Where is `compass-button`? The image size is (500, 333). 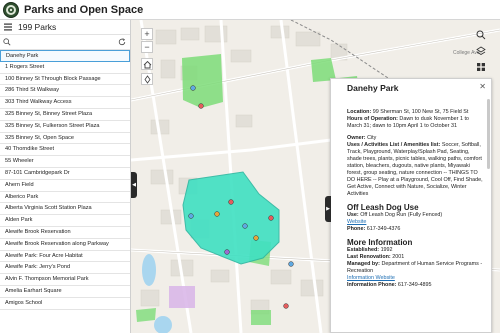 compass-button is located at coordinates (147, 79).